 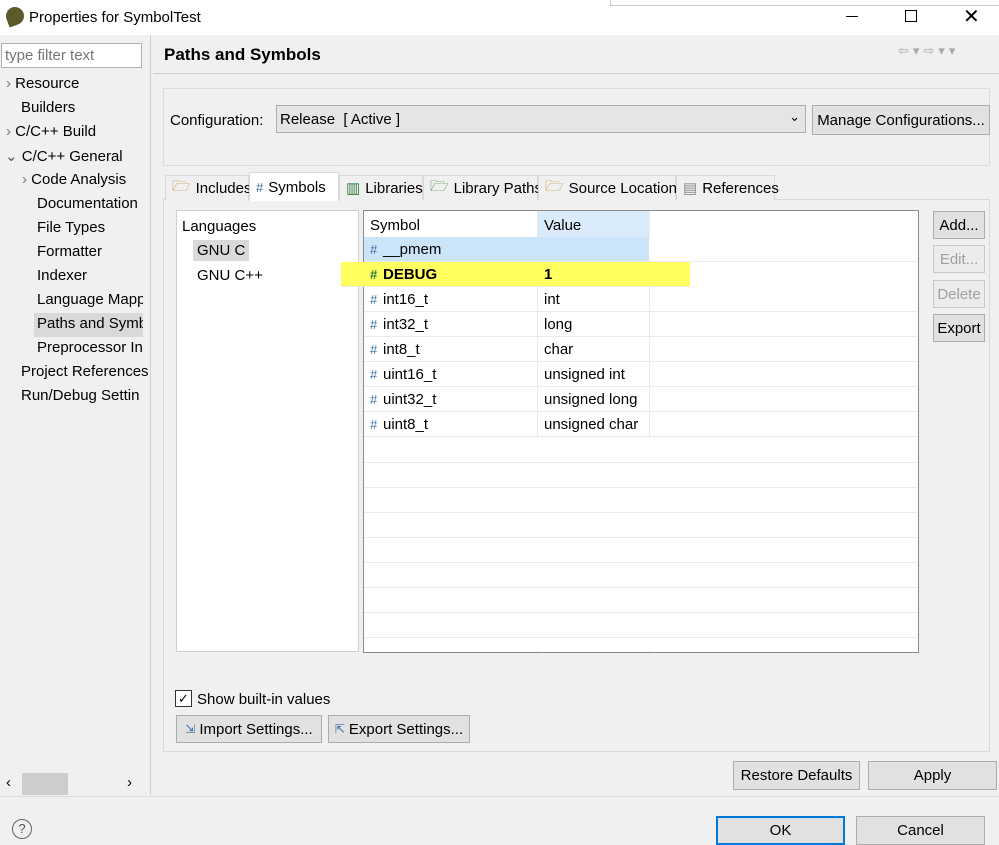 I want to click on tab-libraries: ▥ Libraries, so click(x=381, y=187).